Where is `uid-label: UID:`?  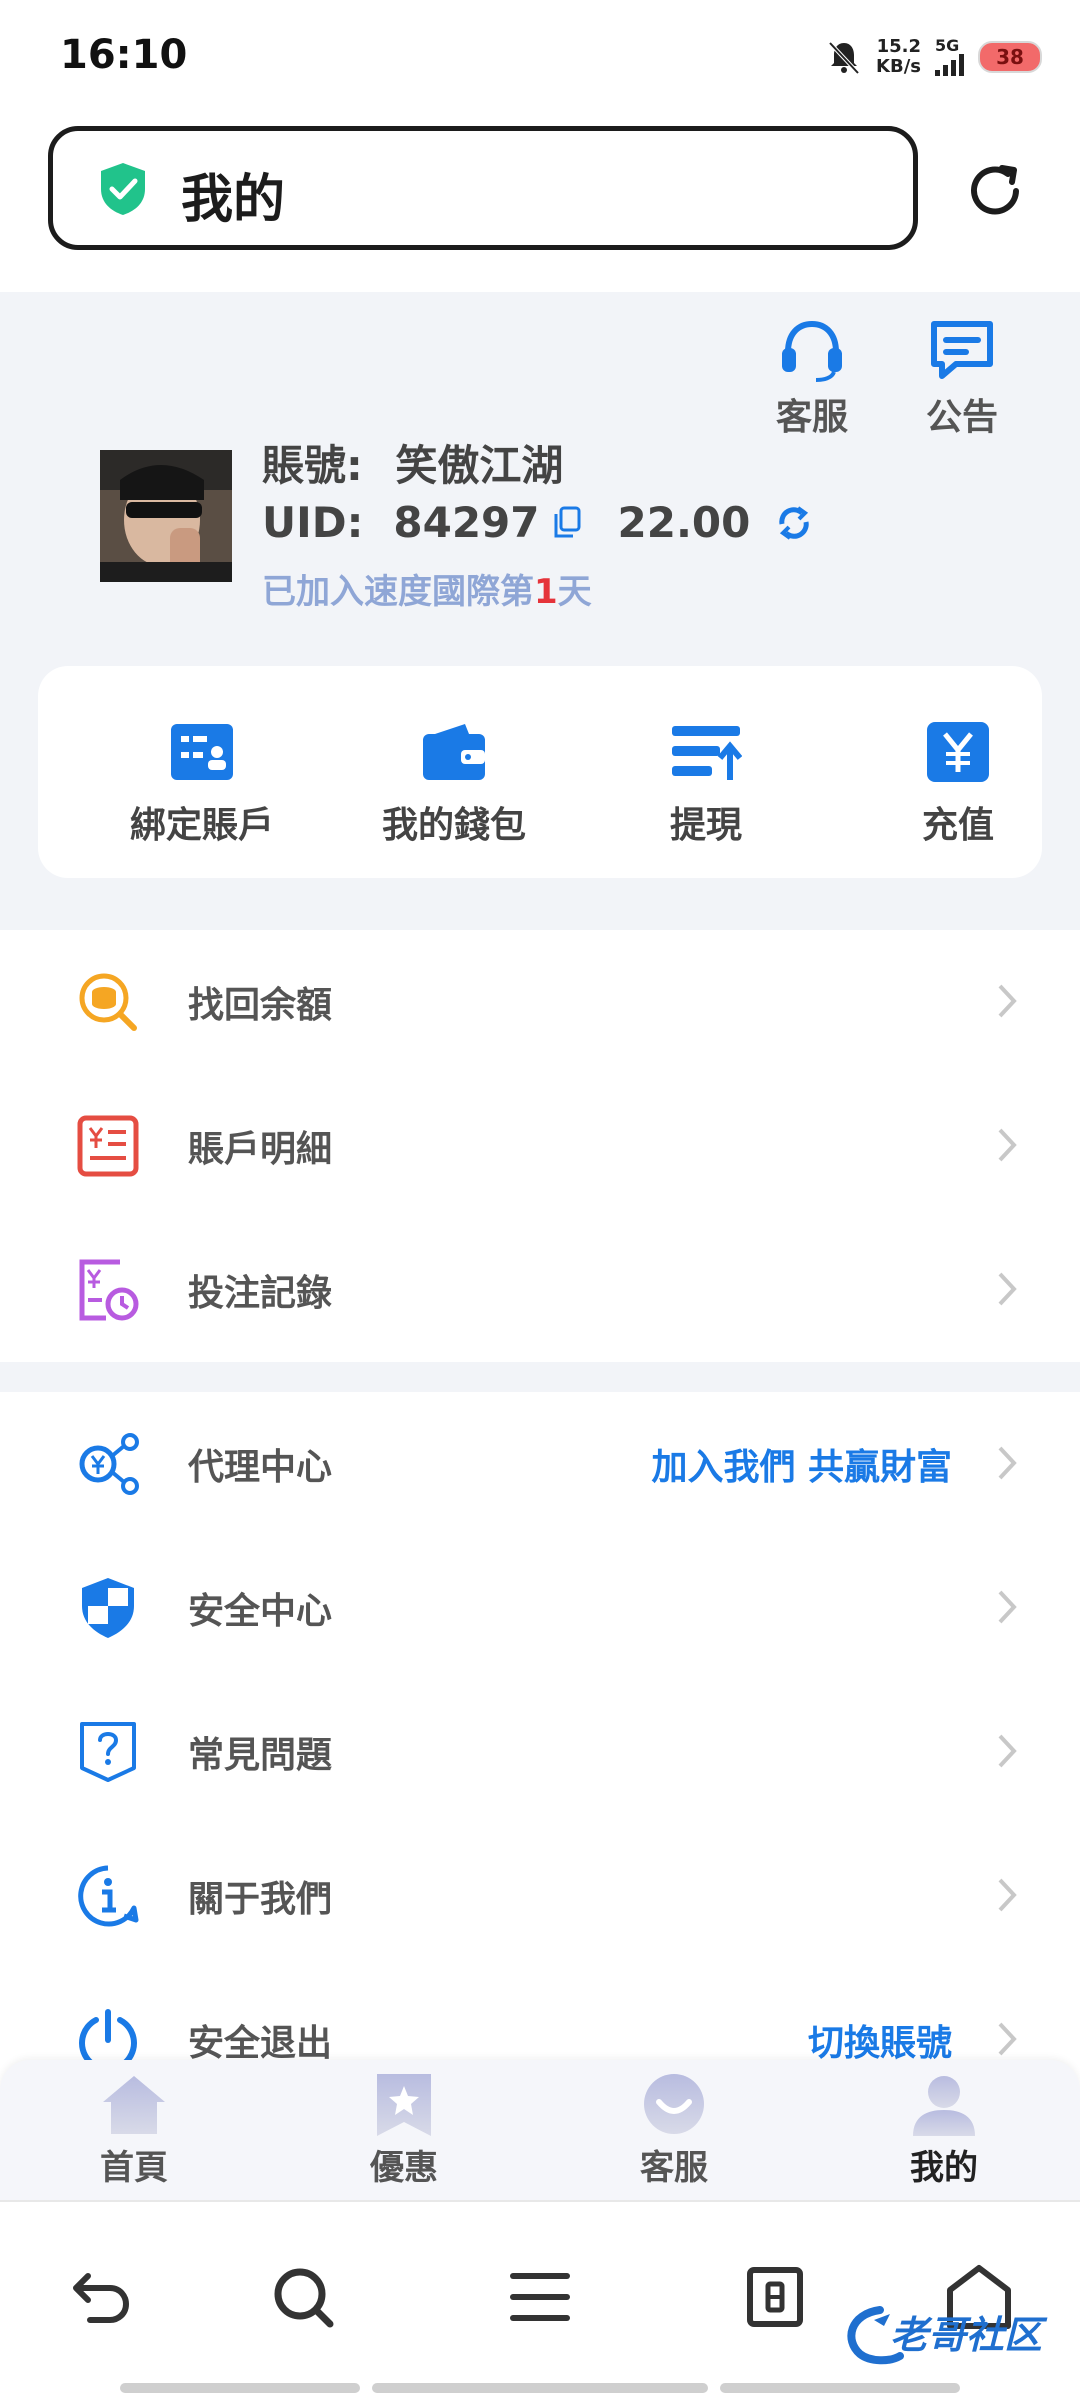 uid-label: UID: is located at coordinates (313, 522).